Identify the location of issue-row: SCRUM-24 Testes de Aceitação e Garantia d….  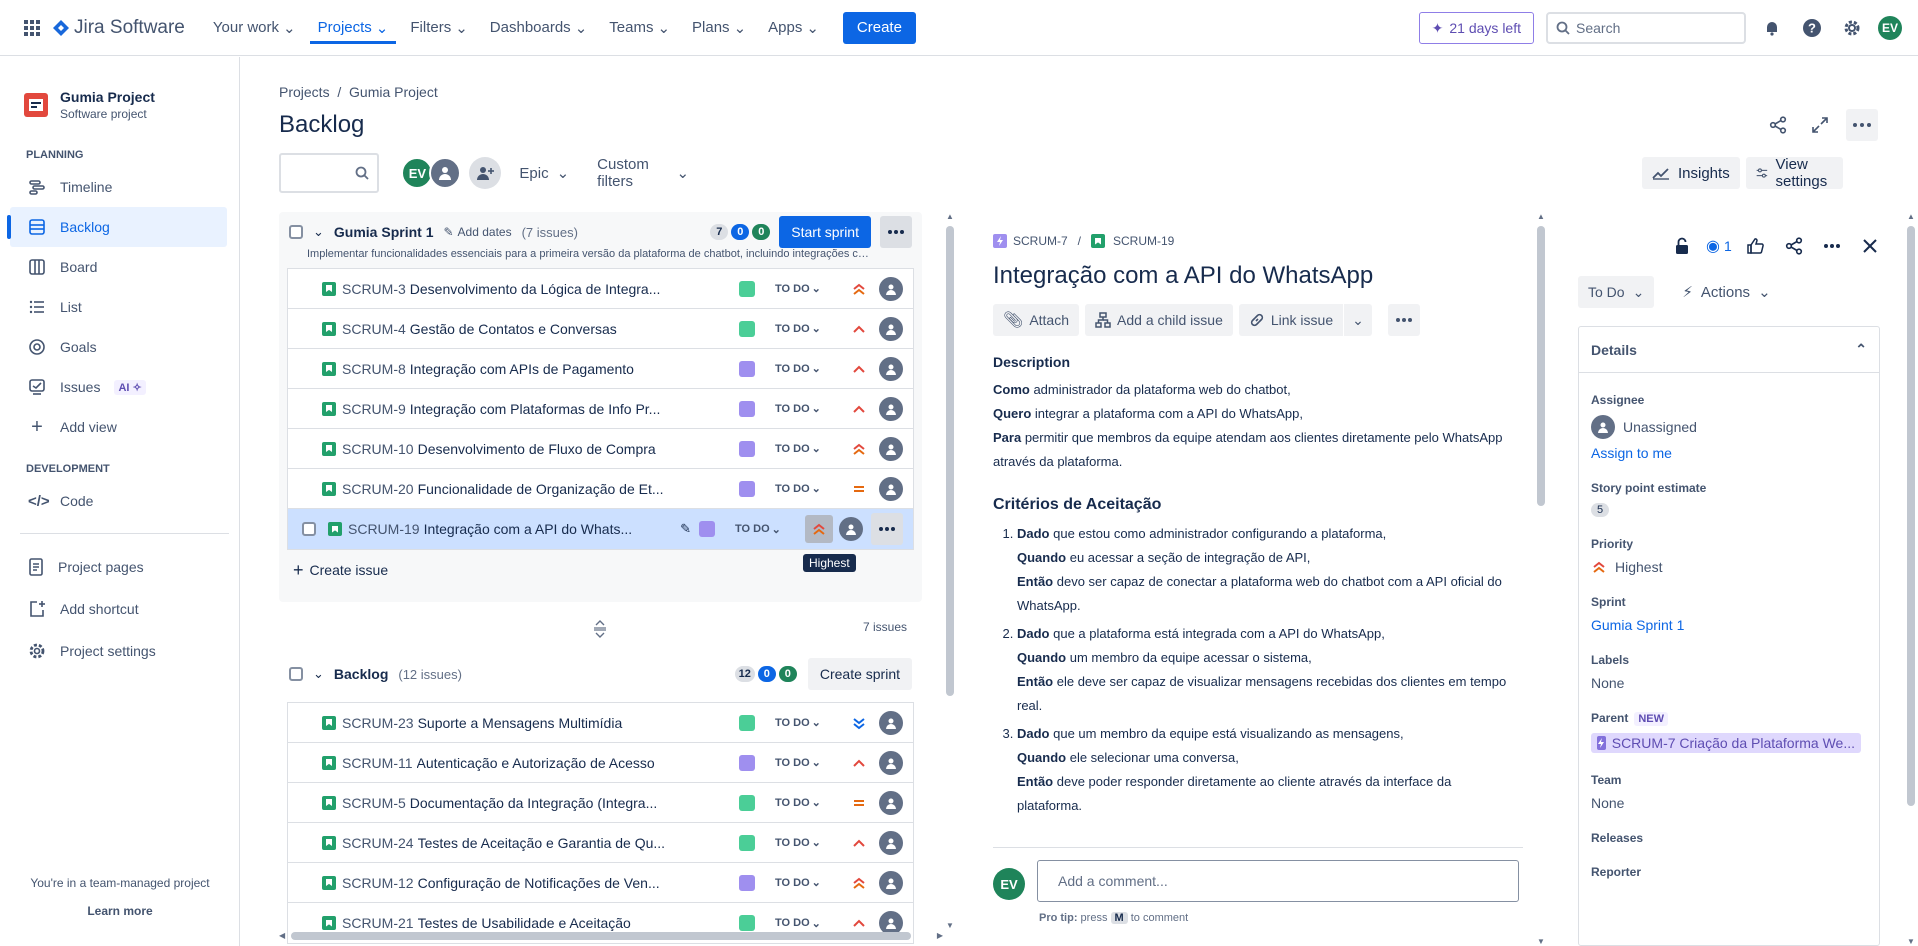
(600, 843).